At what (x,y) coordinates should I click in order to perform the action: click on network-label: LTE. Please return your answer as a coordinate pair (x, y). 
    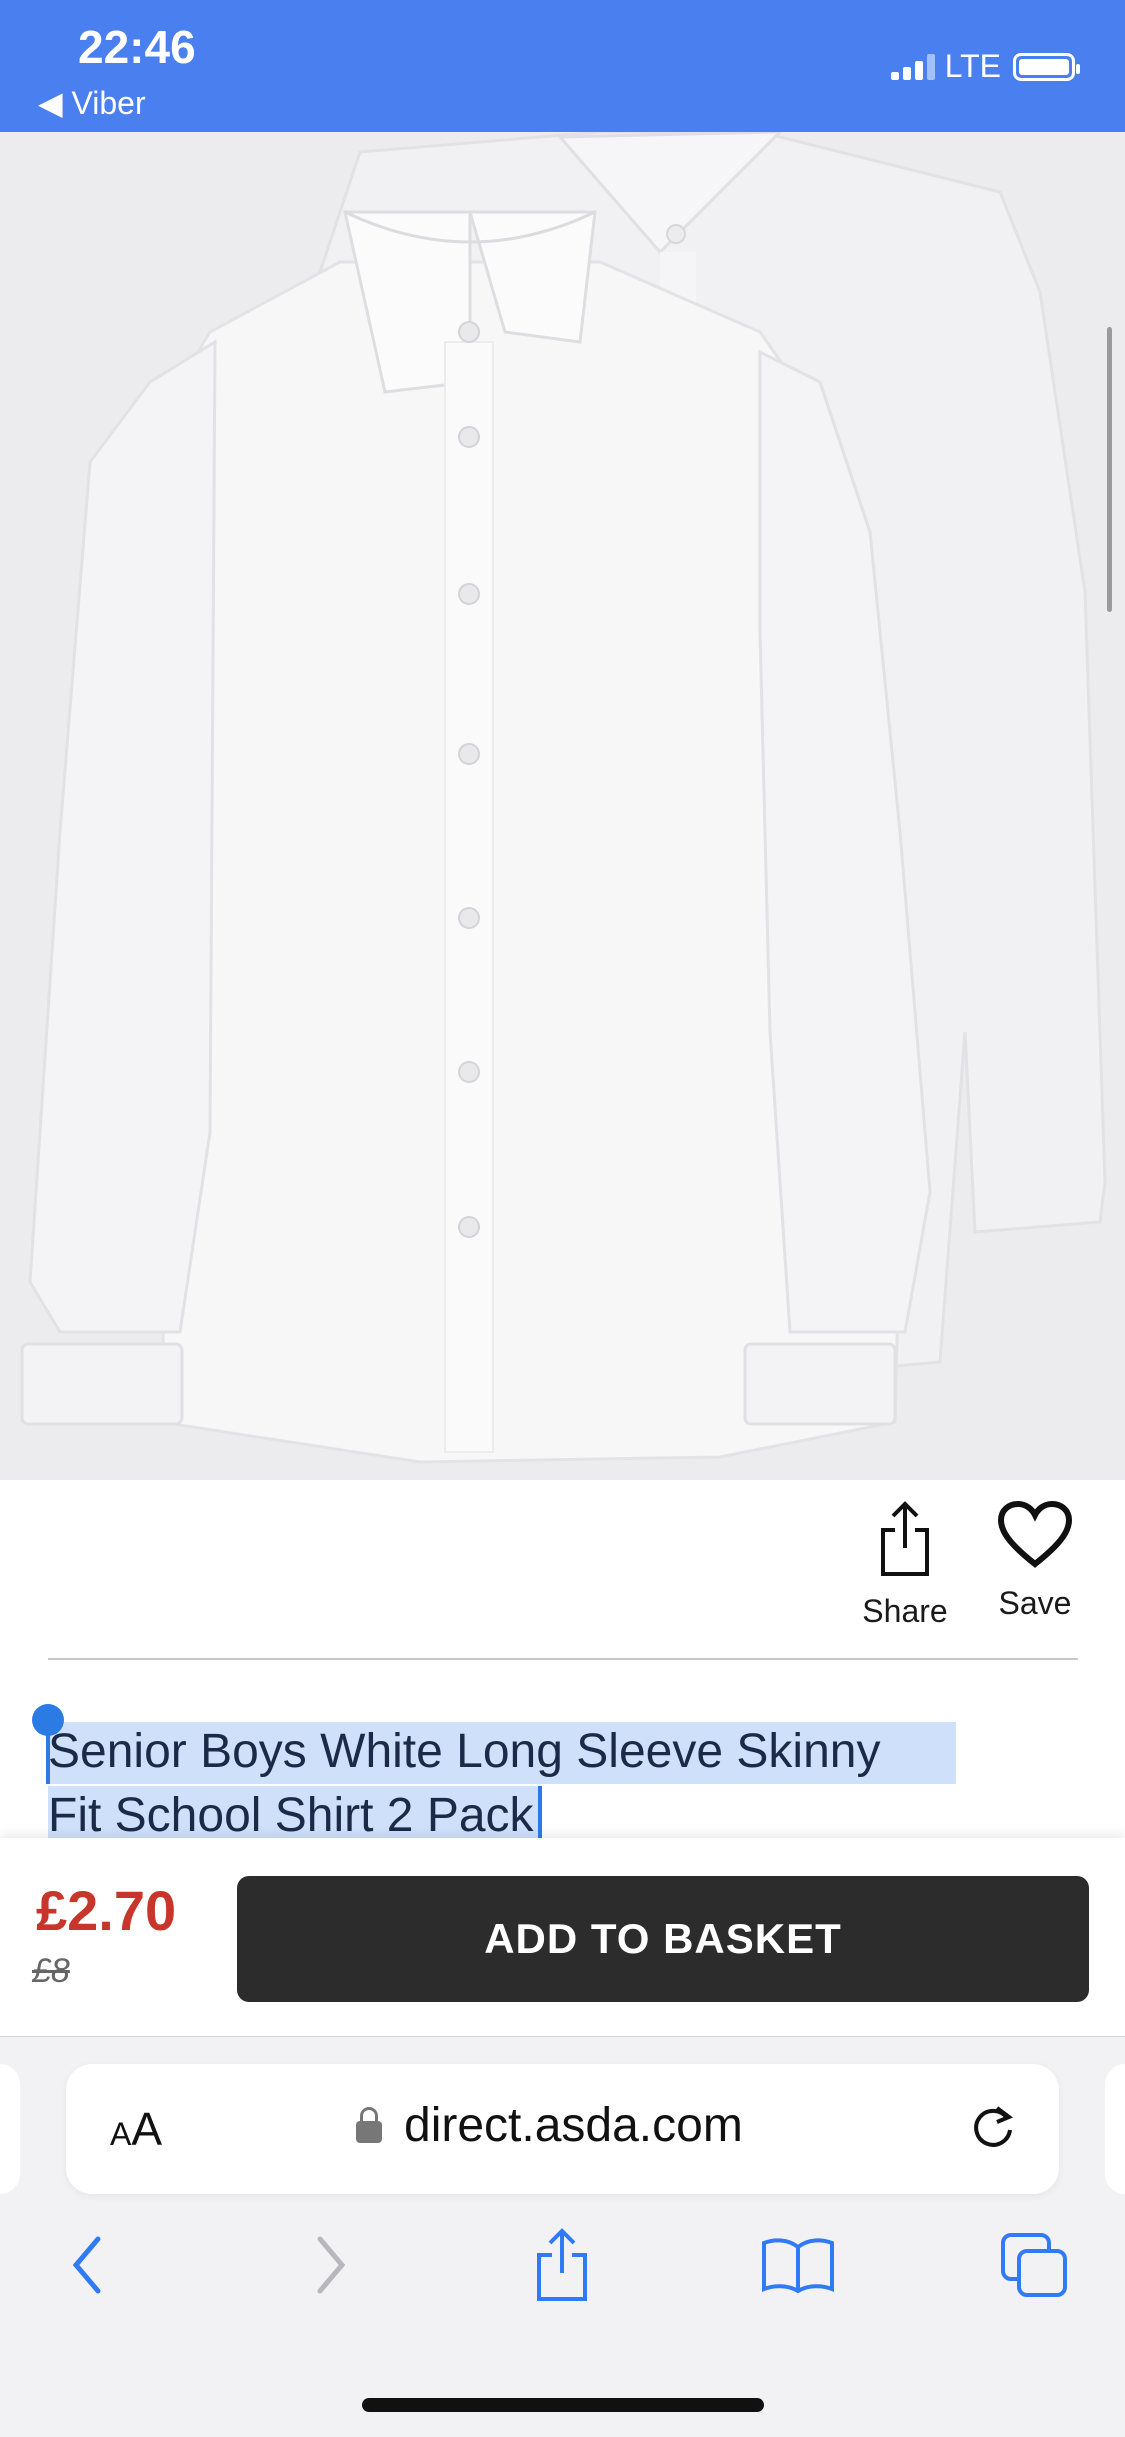
    Looking at the image, I should click on (972, 66).